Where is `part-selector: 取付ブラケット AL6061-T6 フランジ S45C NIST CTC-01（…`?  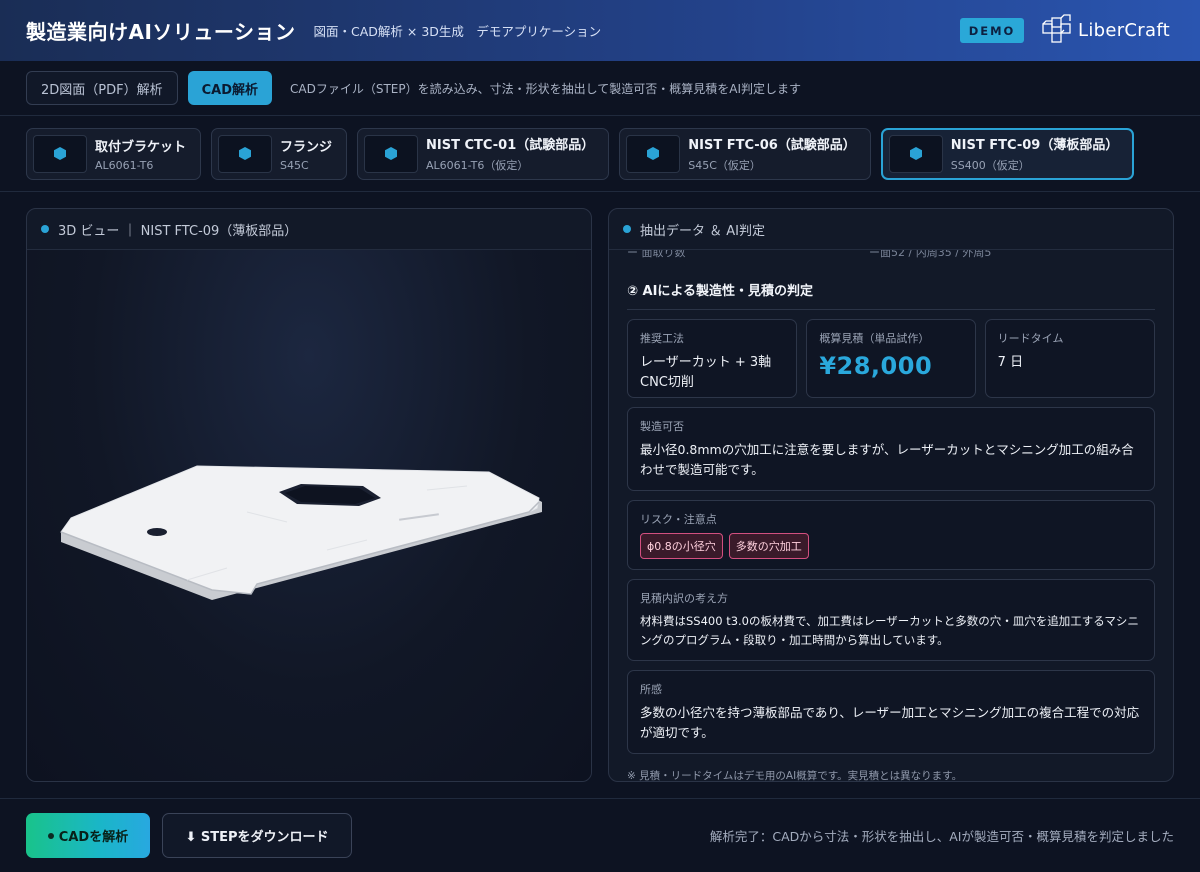 part-selector: 取付ブラケット AL6061-T6 フランジ S45C NIST CTC-01（… is located at coordinates (600, 154).